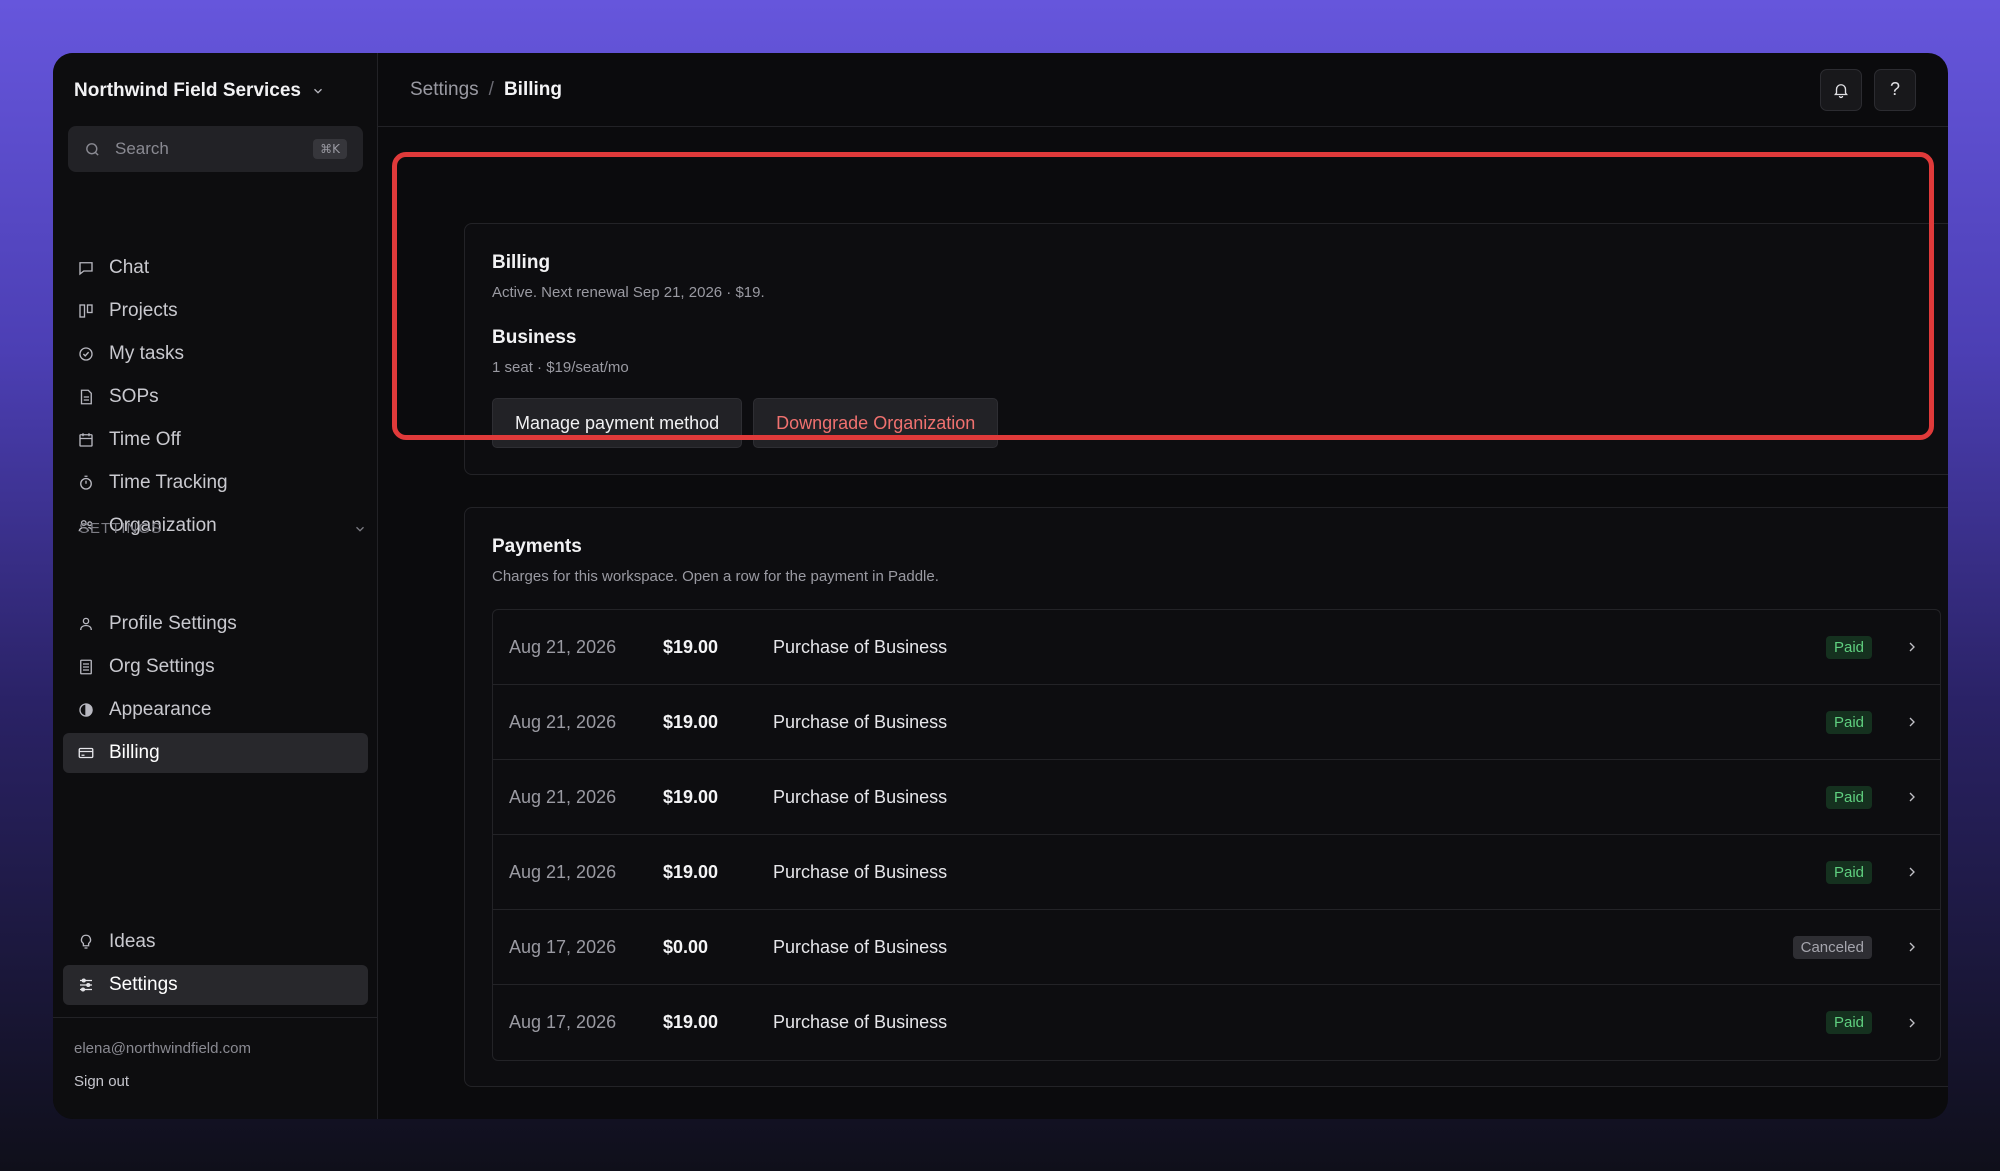 This screenshot has width=2000, height=1171. Describe the element at coordinates (521, 262) in the screenshot. I see `billing-title: Billing` at that location.